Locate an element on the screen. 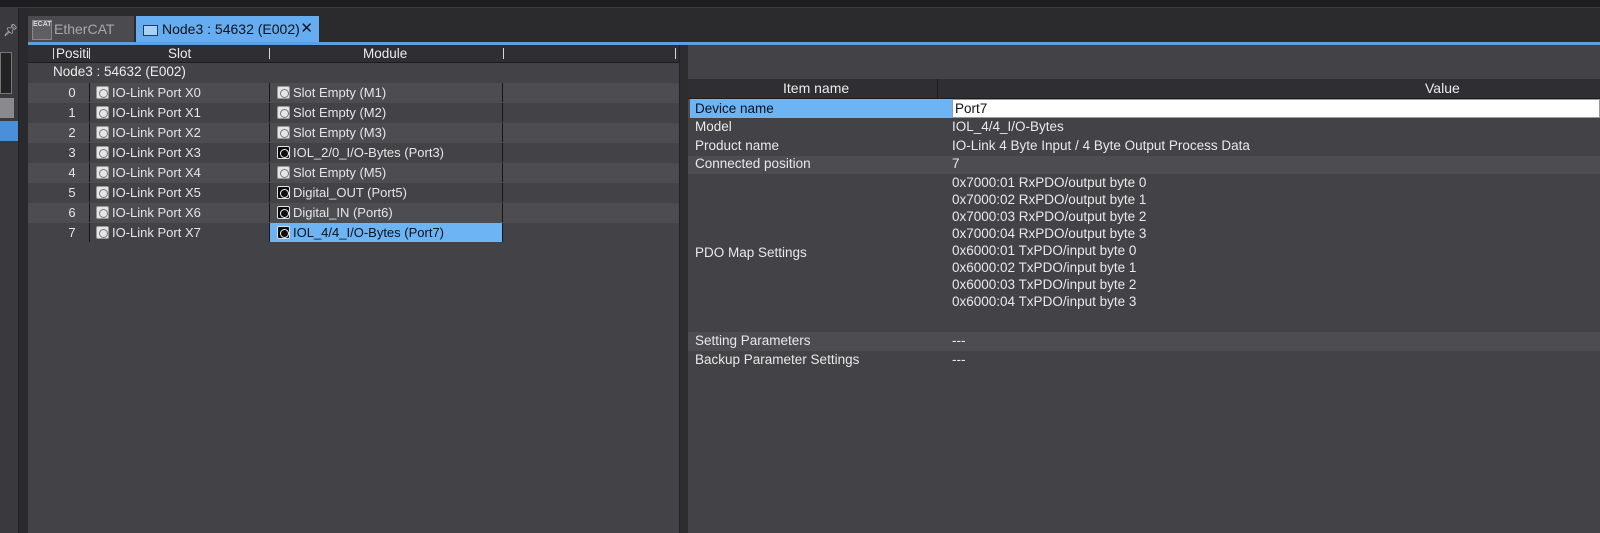  top-strip is located at coordinates (800, 4).